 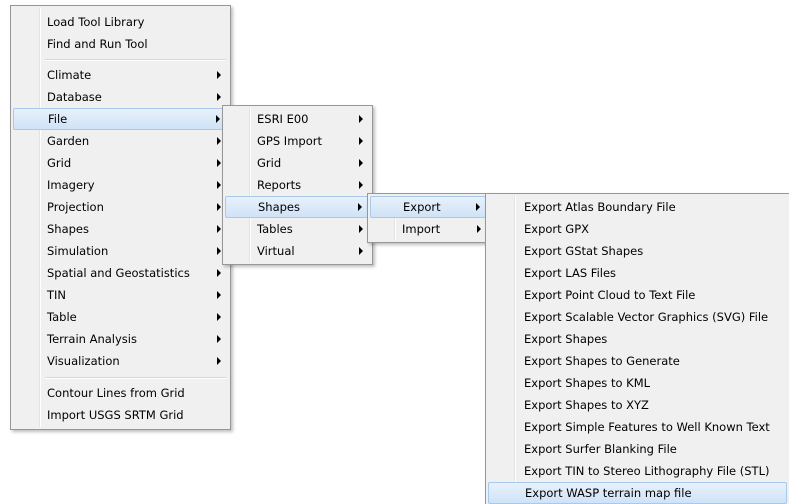 What do you see at coordinates (75, 207) in the screenshot?
I see `menu-item-label: Projection` at bounding box center [75, 207].